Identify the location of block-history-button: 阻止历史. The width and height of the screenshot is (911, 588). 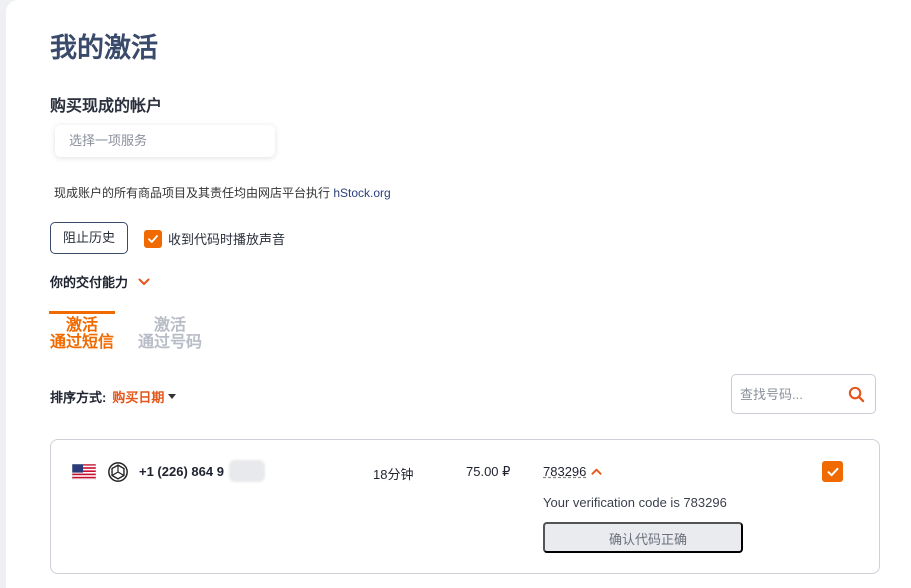
(89, 238).